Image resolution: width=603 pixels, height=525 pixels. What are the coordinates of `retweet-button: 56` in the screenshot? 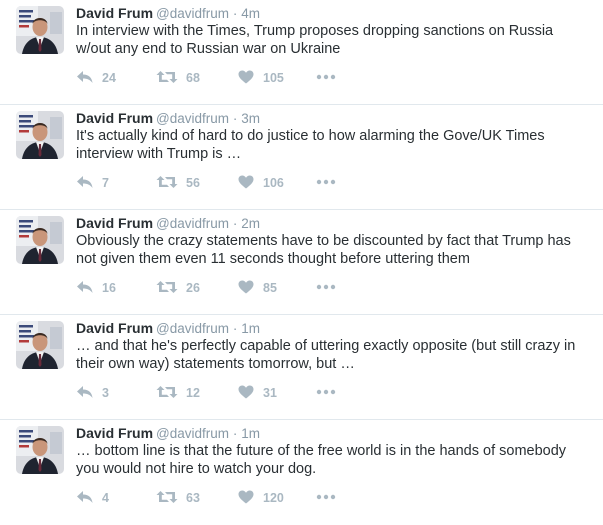 It's located at (186, 183).